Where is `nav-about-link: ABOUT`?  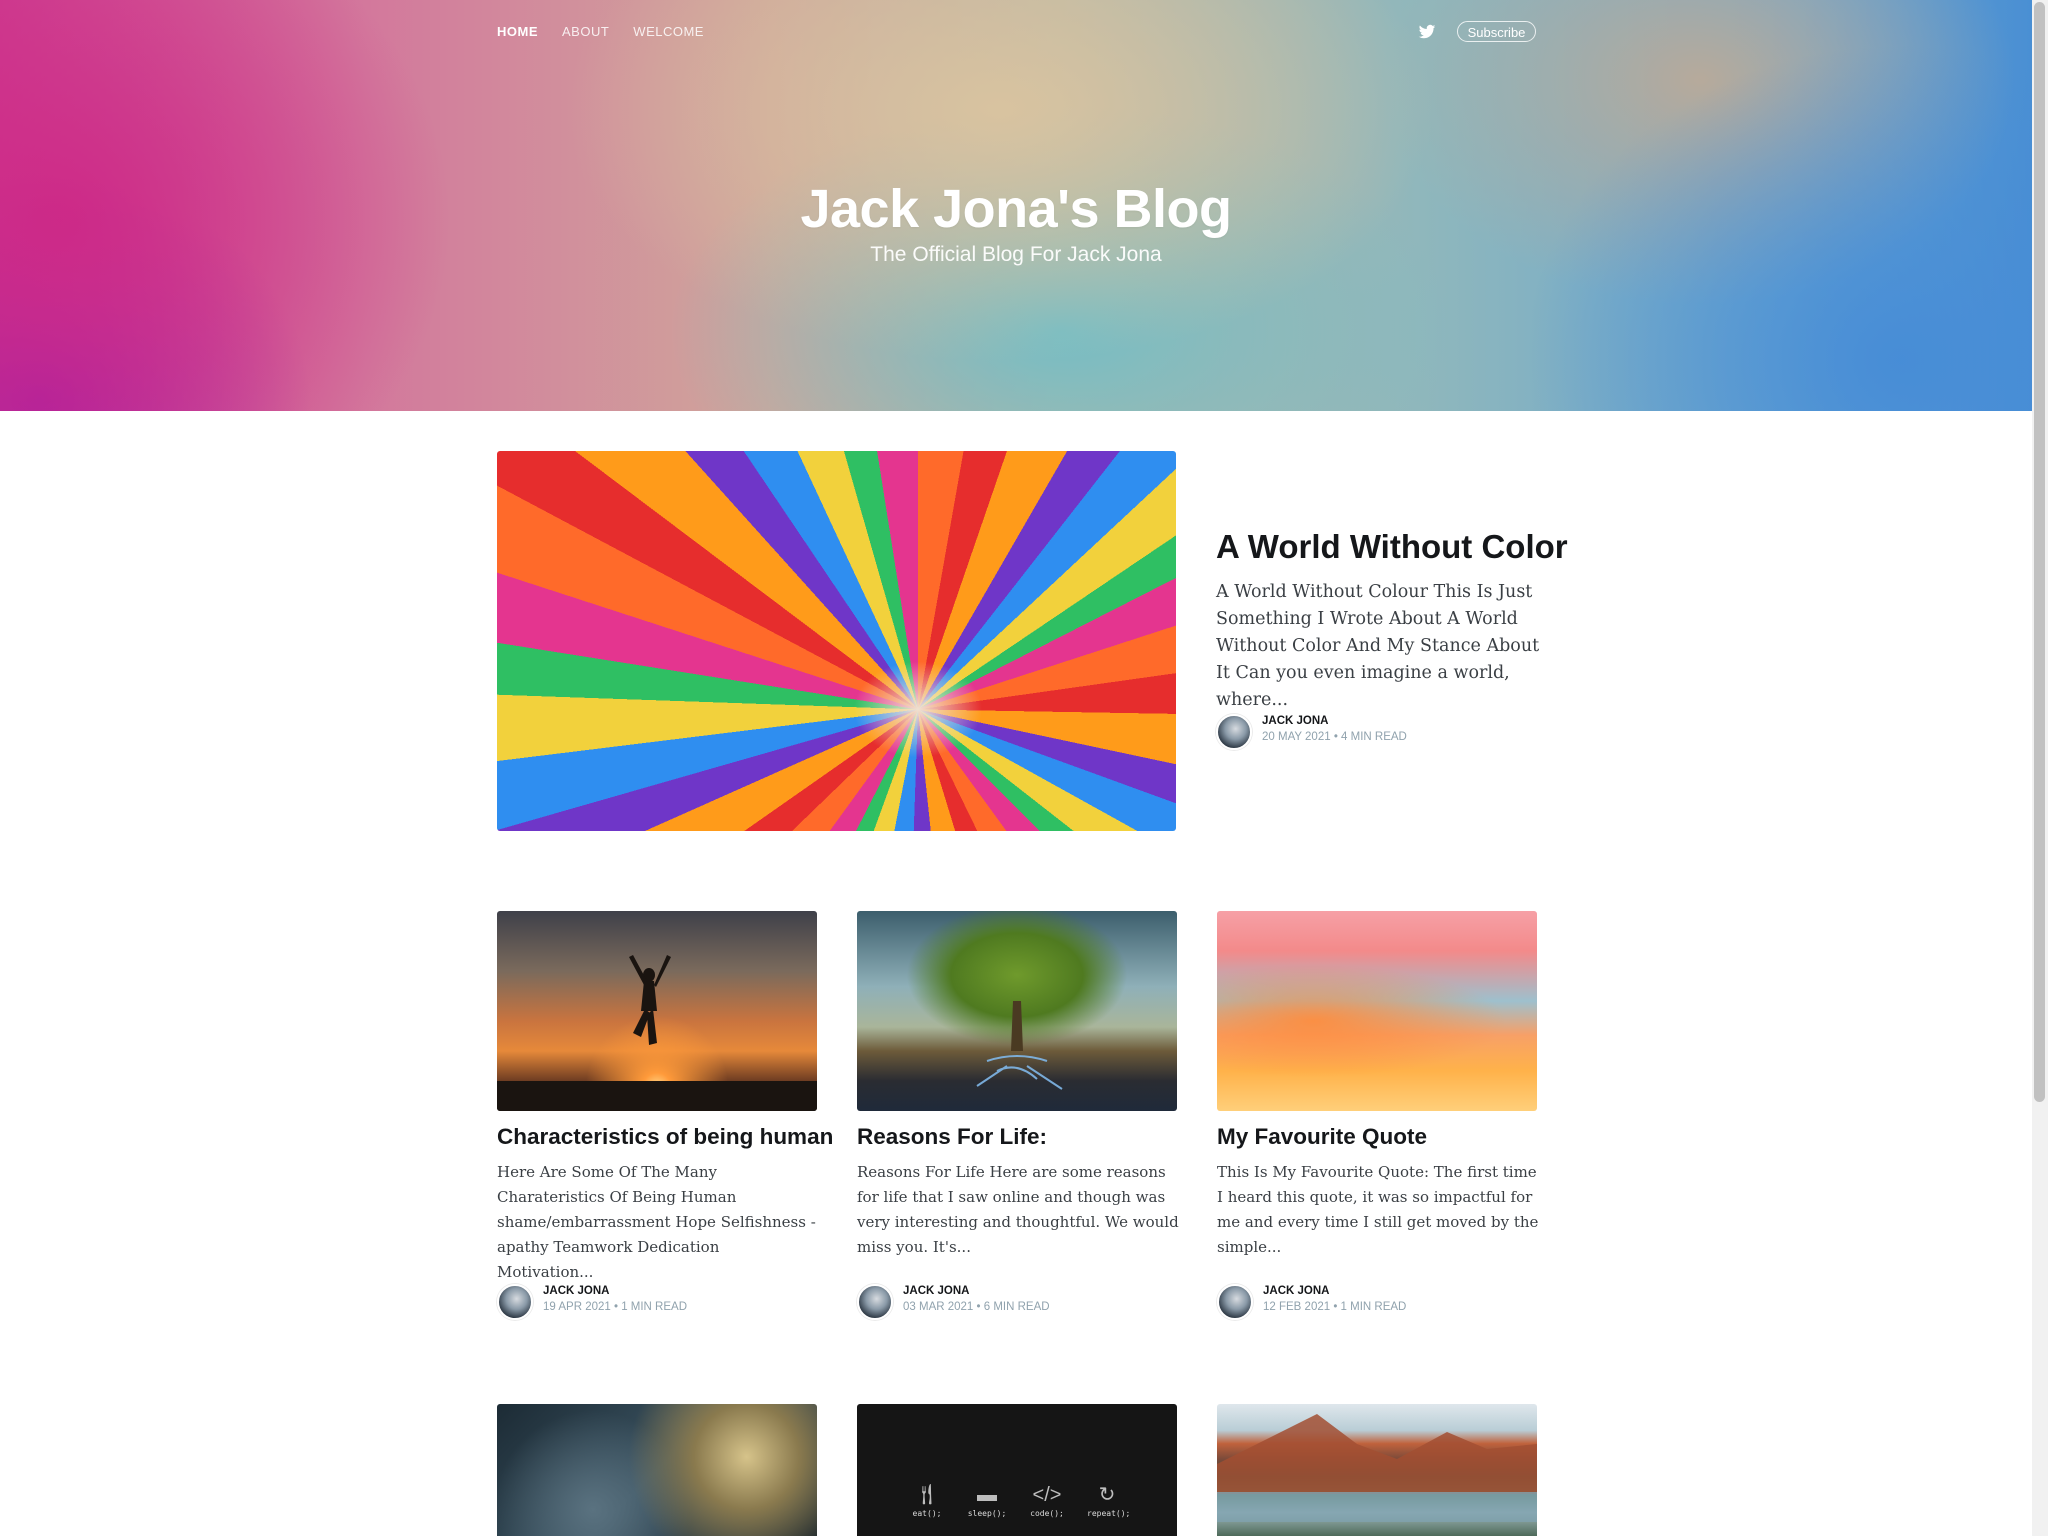 nav-about-link: ABOUT is located at coordinates (585, 32).